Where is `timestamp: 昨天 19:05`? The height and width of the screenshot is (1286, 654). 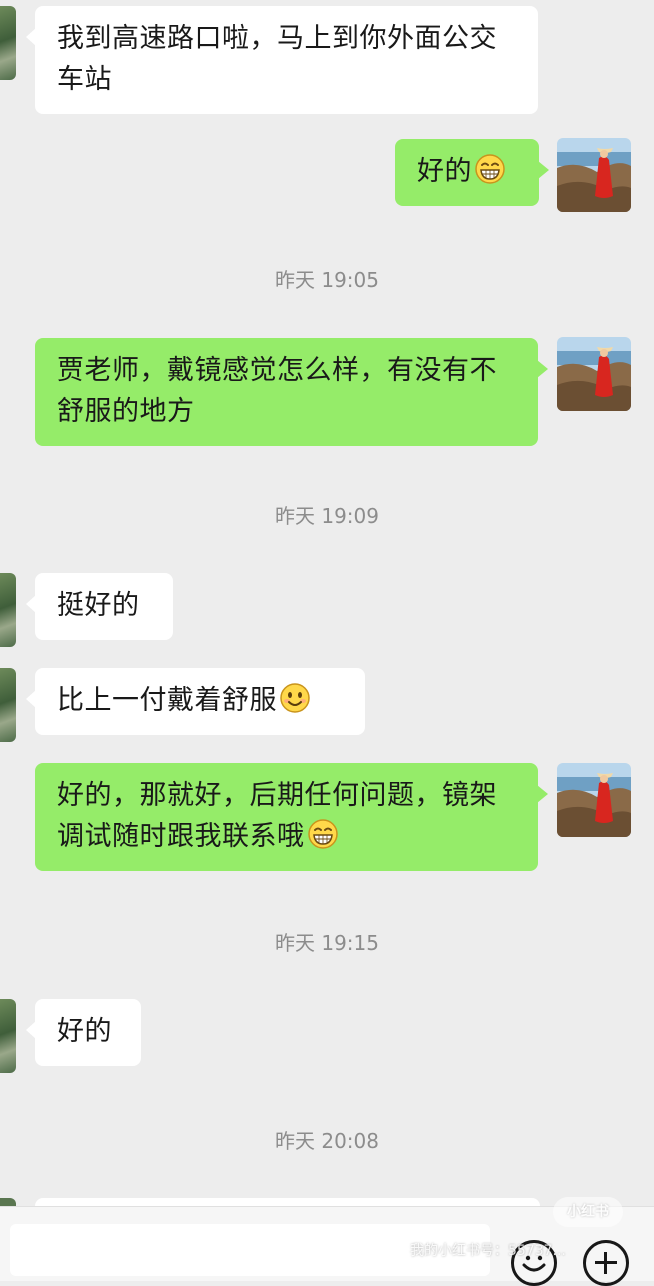 timestamp: 昨天 19:05 is located at coordinates (327, 280).